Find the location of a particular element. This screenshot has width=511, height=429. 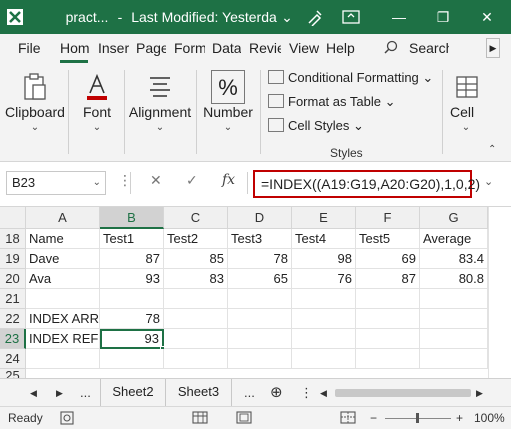

cell-a19: Dave is located at coordinates (63, 259).